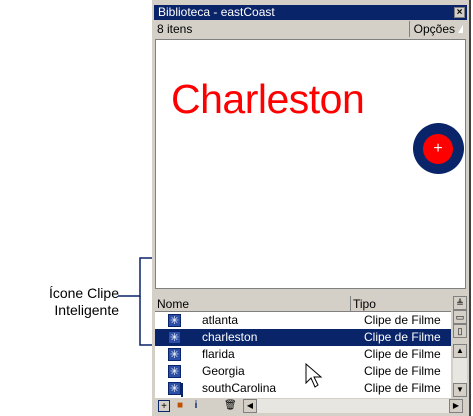 The width and height of the screenshot is (473, 416). I want to click on mouse-cursor-icon, so click(314, 375).